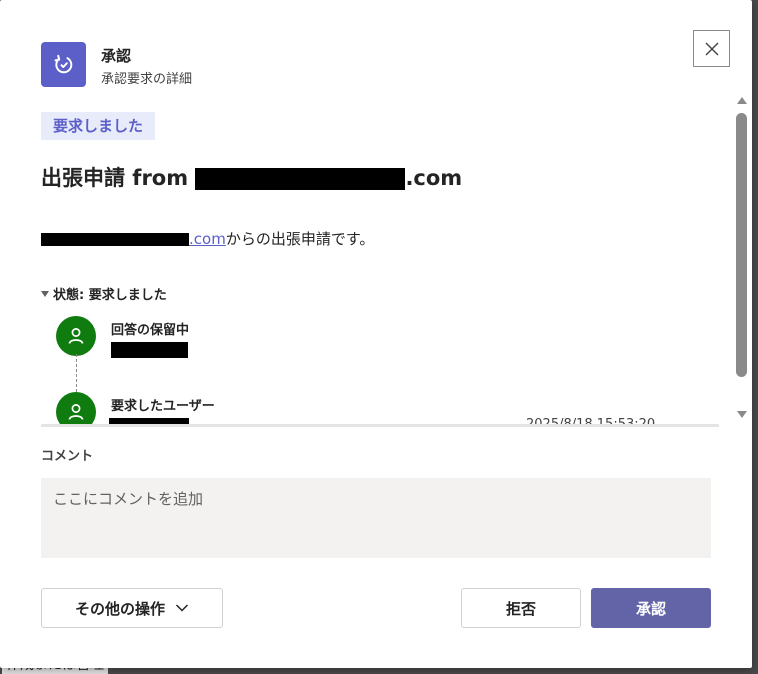  Describe the element at coordinates (380, 425) in the screenshot. I see `divider` at that location.